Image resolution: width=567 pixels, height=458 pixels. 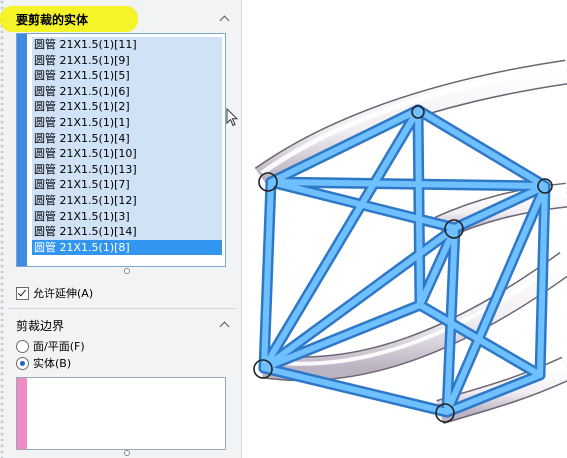 I want to click on allow-extend-checkbox, so click(x=22, y=293).